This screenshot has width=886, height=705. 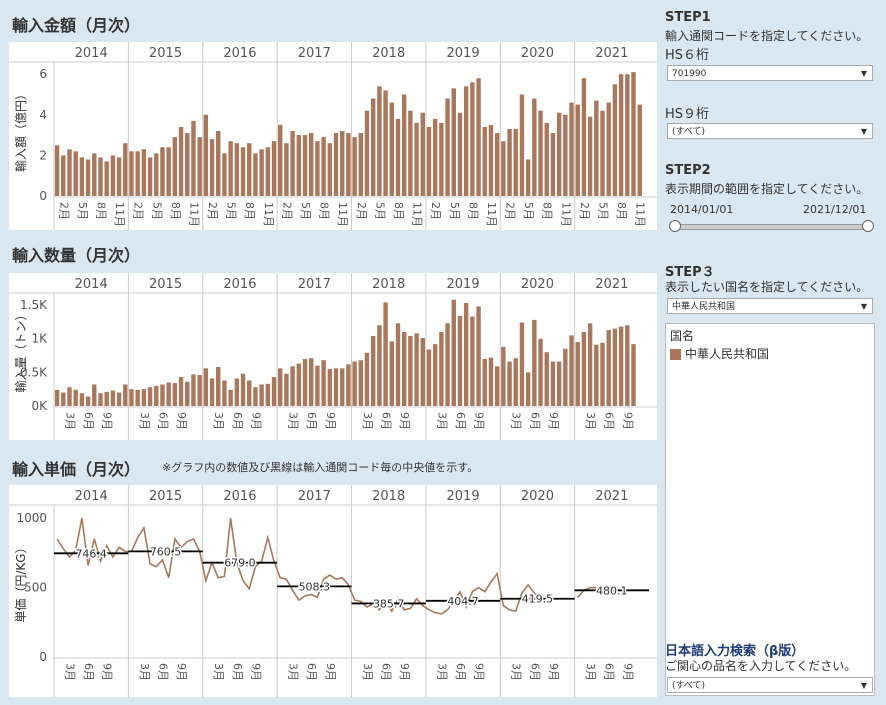 I want to click on y-tick-label: 1.5K, so click(x=34, y=305).